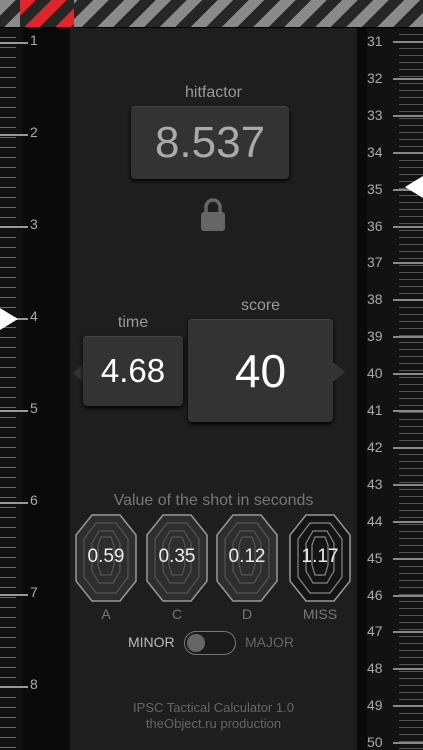 Image resolution: width=423 pixels, height=750 pixels. Describe the element at coordinates (106, 567) in the screenshot. I see `shot-target-a: 0.59 A` at that location.